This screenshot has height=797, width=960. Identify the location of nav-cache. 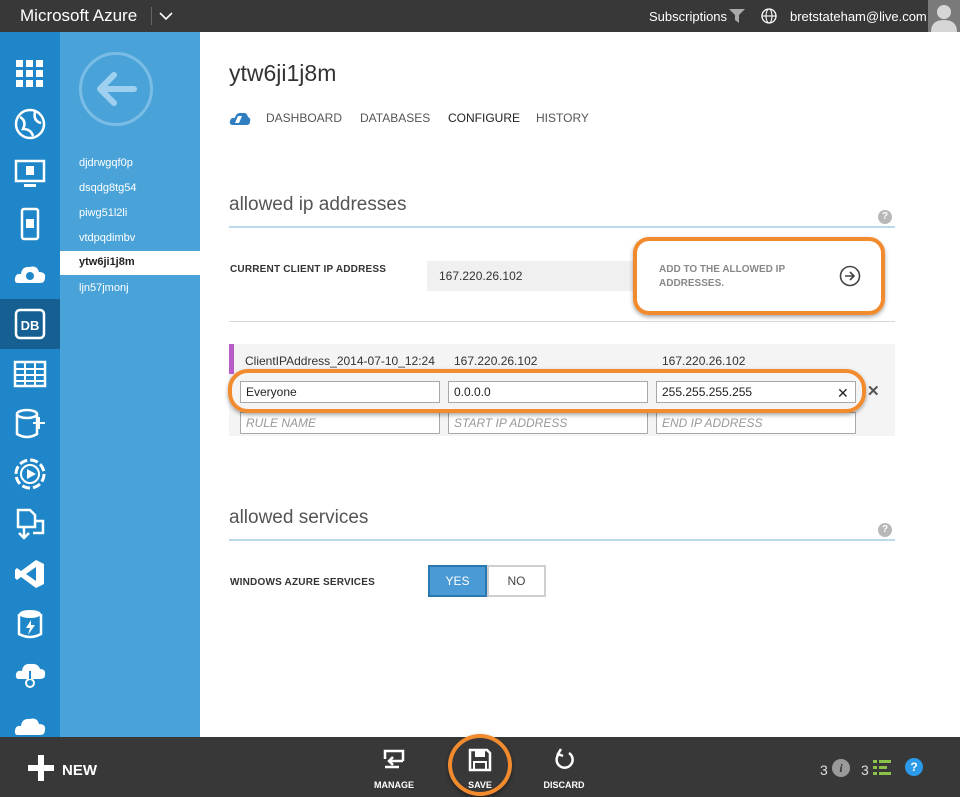
(30, 624).